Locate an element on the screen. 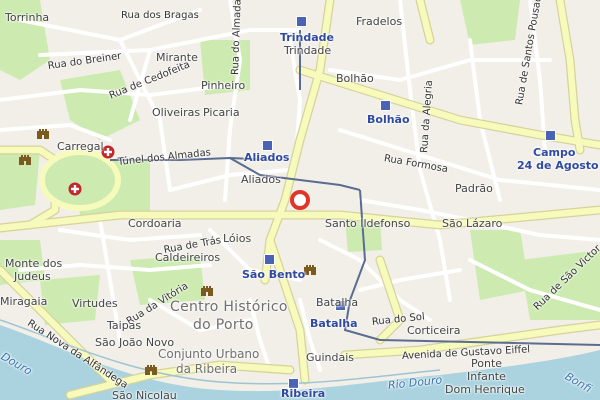 This screenshot has width=600, height=400. label-corticeira: Corticeira is located at coordinates (434, 330).